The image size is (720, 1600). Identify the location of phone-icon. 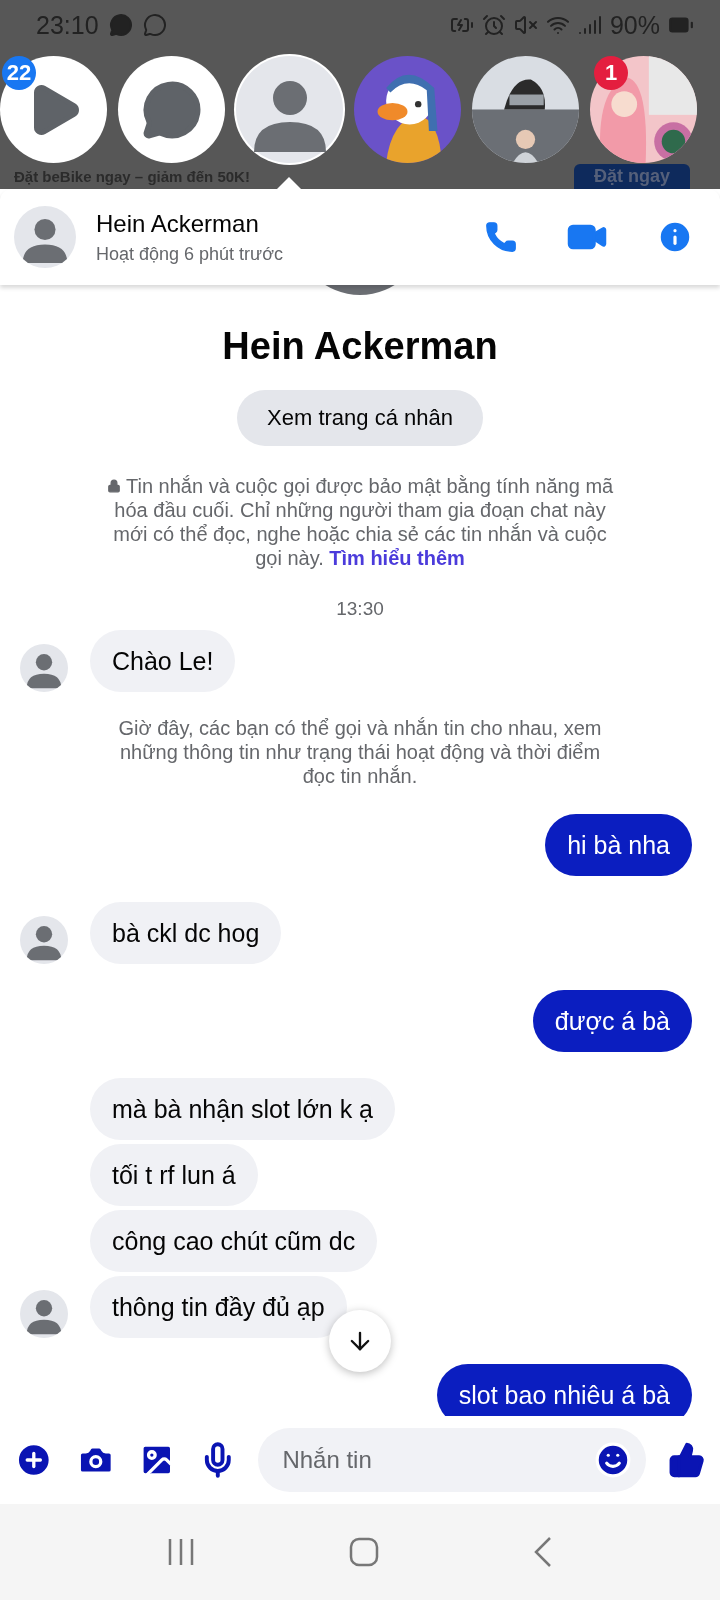
(501, 237).